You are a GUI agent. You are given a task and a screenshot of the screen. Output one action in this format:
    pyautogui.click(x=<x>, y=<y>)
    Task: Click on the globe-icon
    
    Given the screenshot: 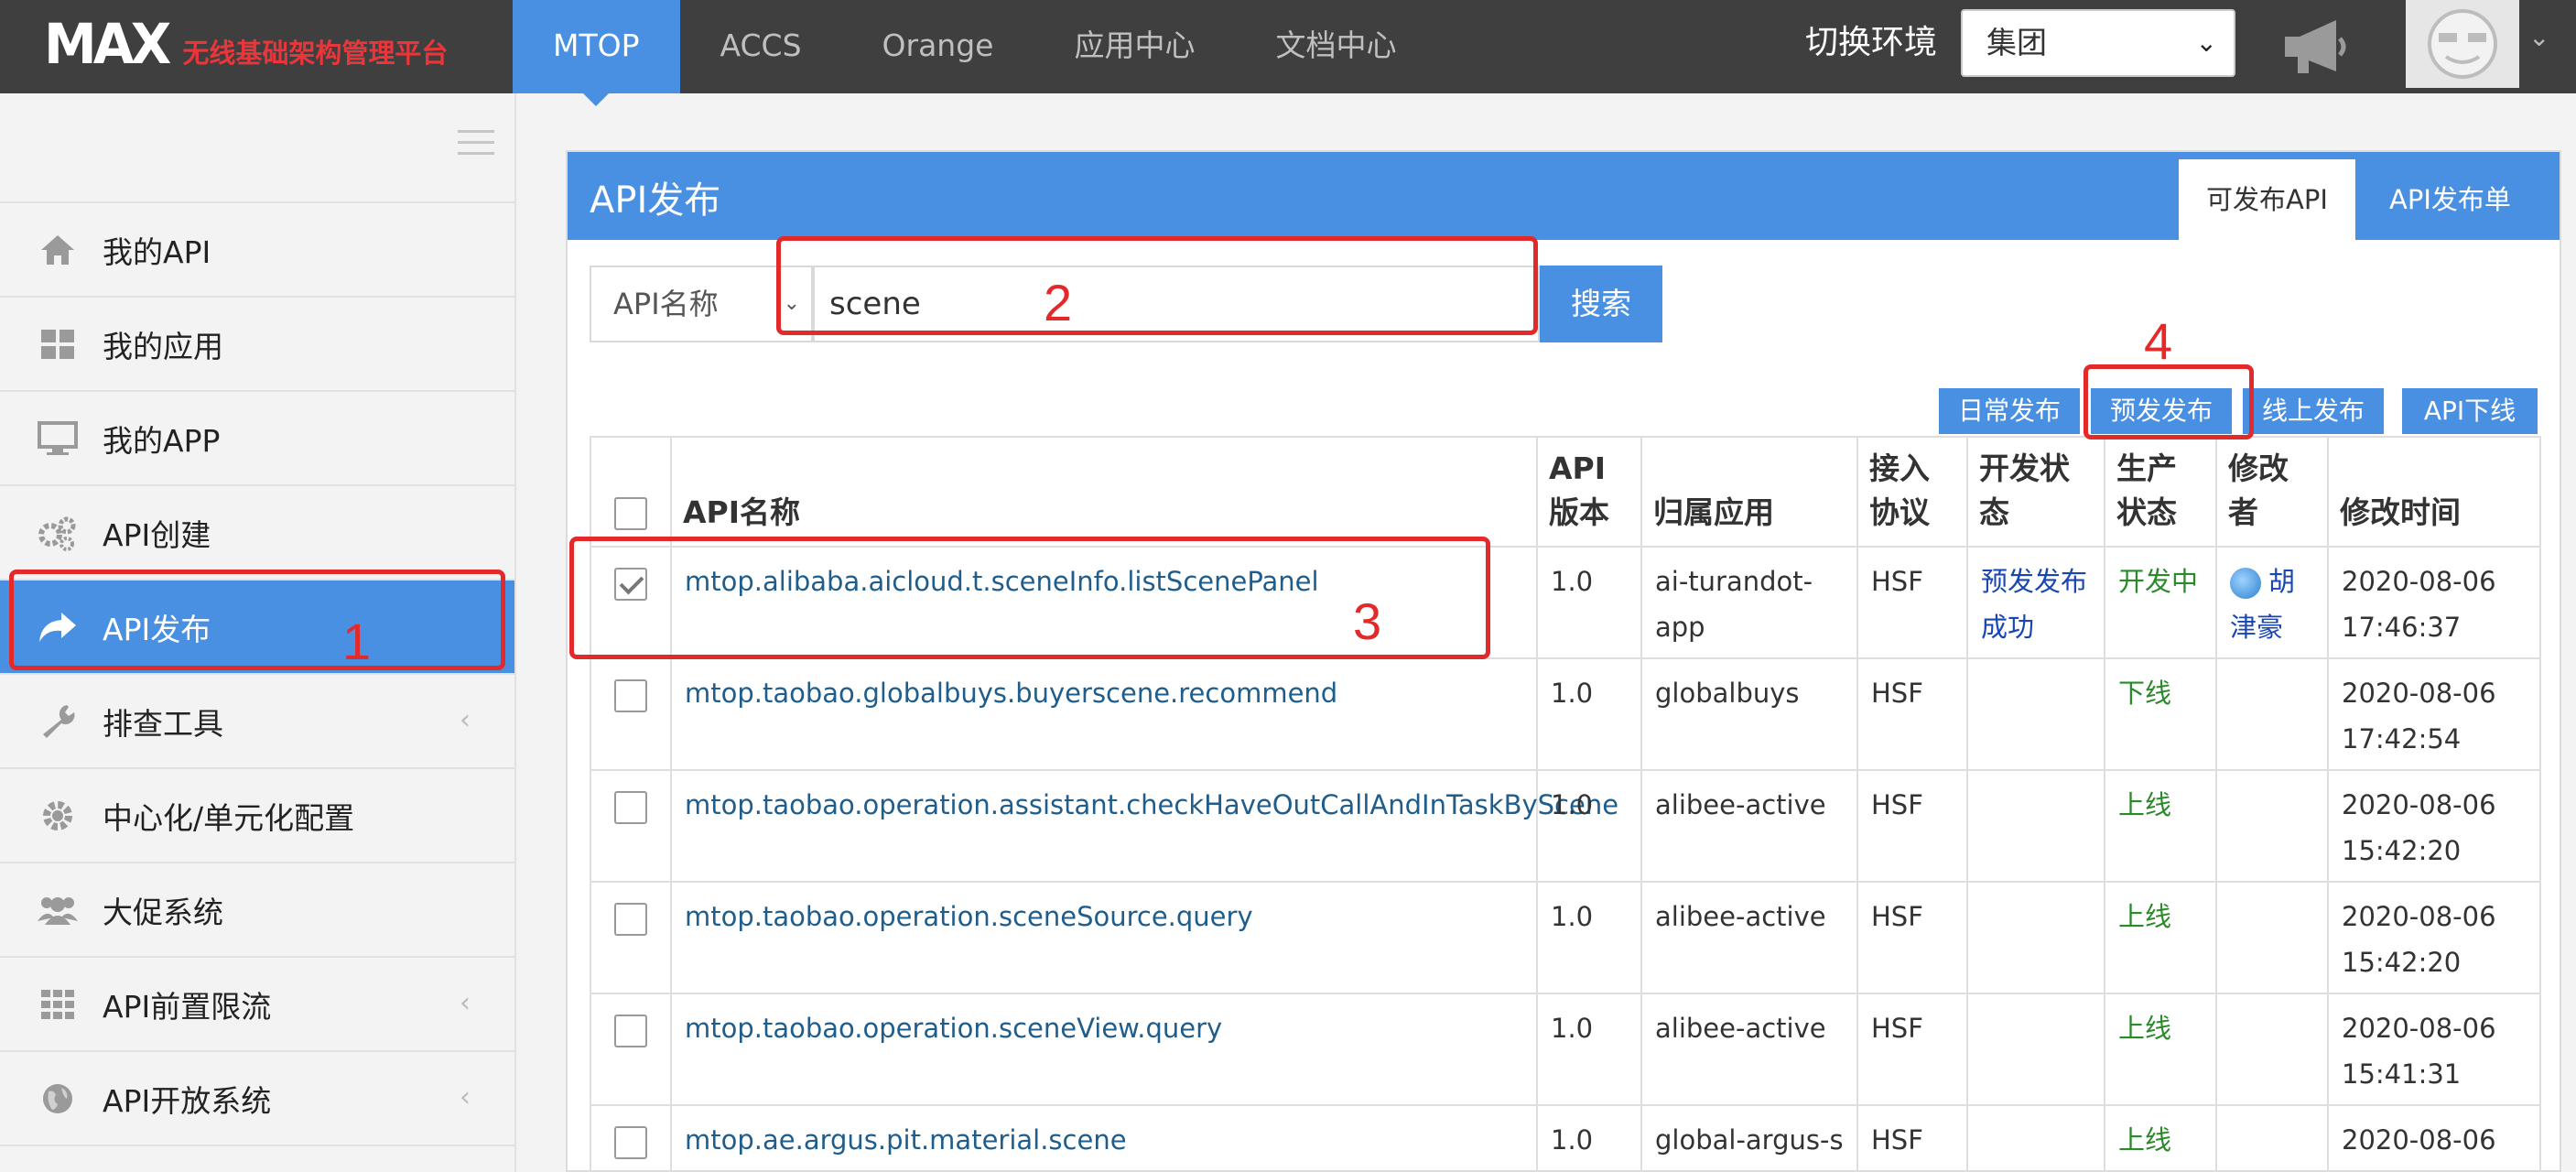 What is the action you would take?
    pyautogui.click(x=58, y=1099)
    